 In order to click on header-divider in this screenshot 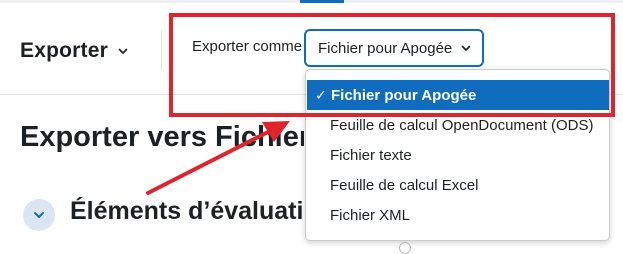, I will do `click(161, 50)`.